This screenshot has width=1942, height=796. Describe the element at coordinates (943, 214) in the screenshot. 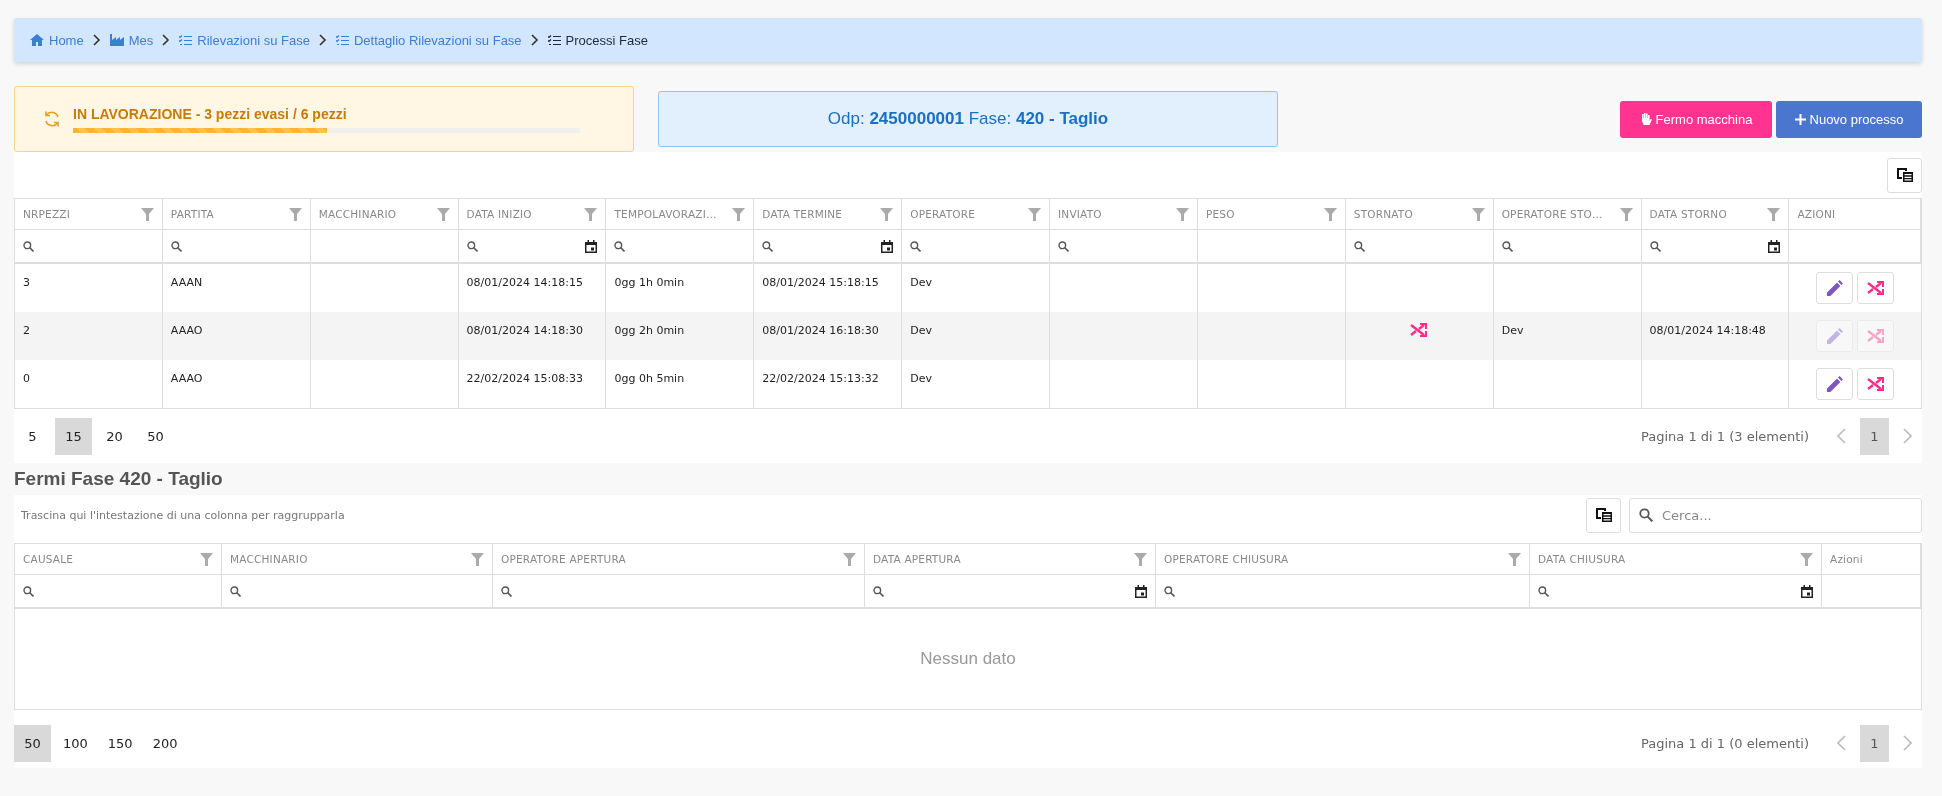

I see `column-header: OPERATORE` at that location.